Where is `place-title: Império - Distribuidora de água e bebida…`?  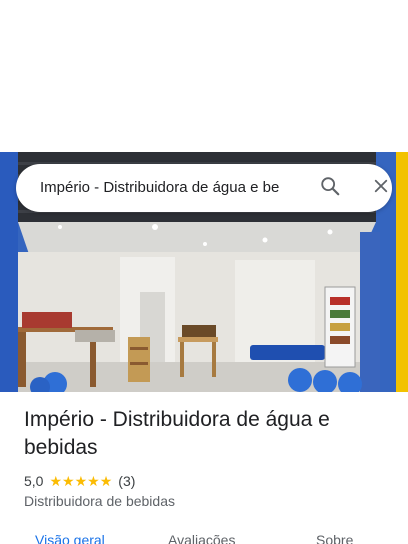 place-title: Império - Distribuidora de água e bebida… is located at coordinates (177, 433).